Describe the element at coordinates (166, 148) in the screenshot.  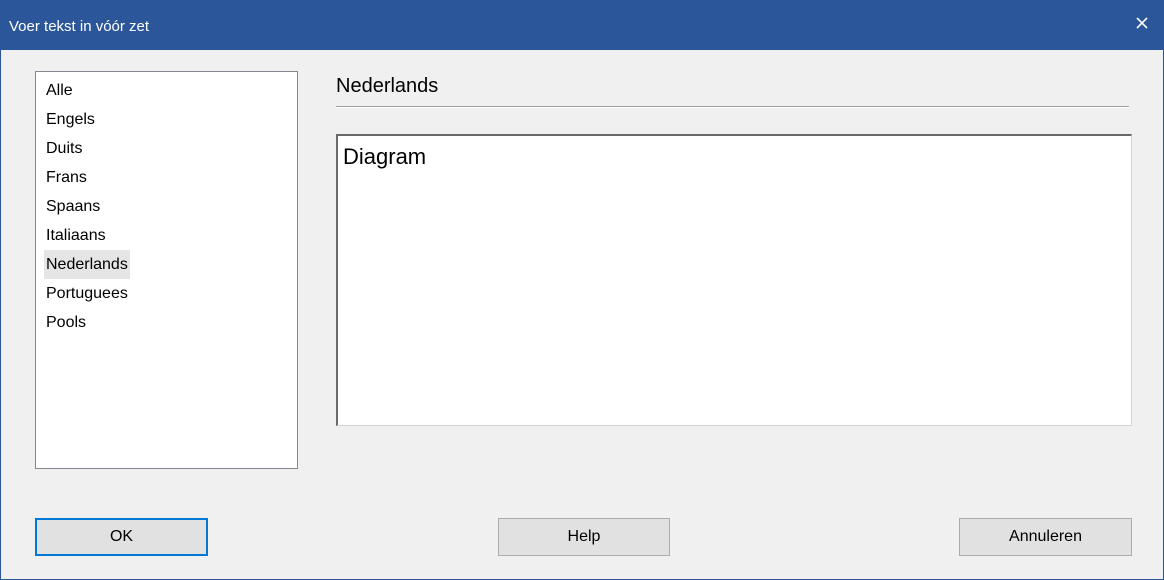
I see `list-row: Duits` at that location.